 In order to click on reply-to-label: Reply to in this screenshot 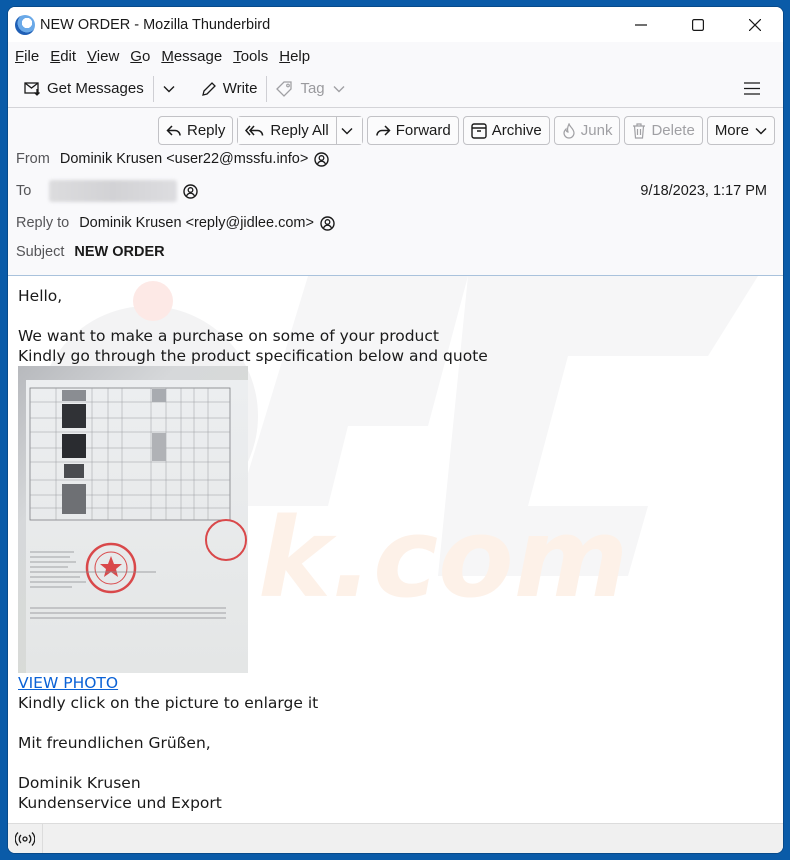, I will do `click(43, 223)`.